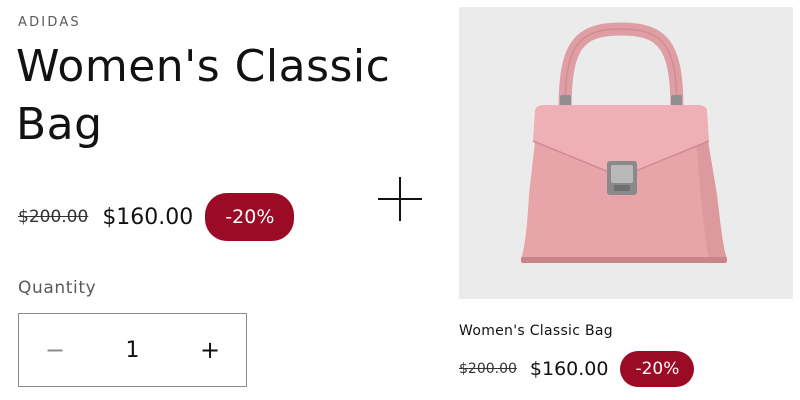 The height and width of the screenshot is (400, 800). Describe the element at coordinates (657, 369) in the screenshot. I see `bundle-discount-badge: -20%` at that location.